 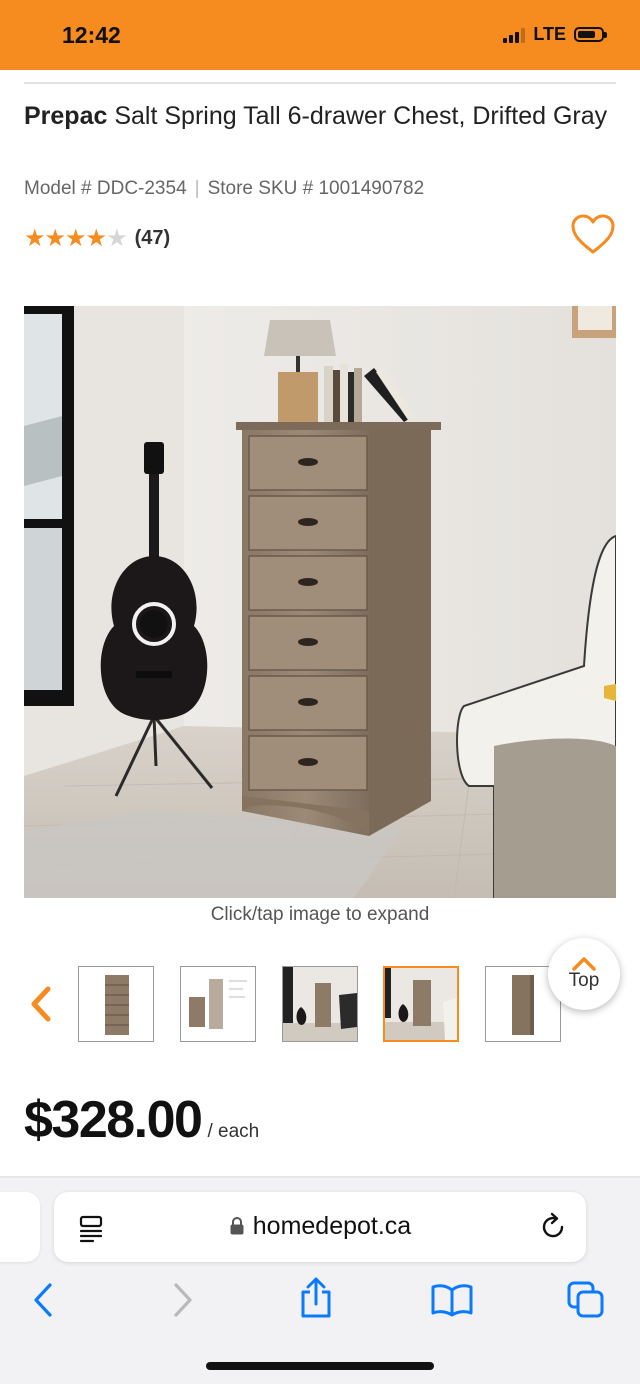 I want to click on room-closeup-thumbnail-image, so click(x=421, y=1004).